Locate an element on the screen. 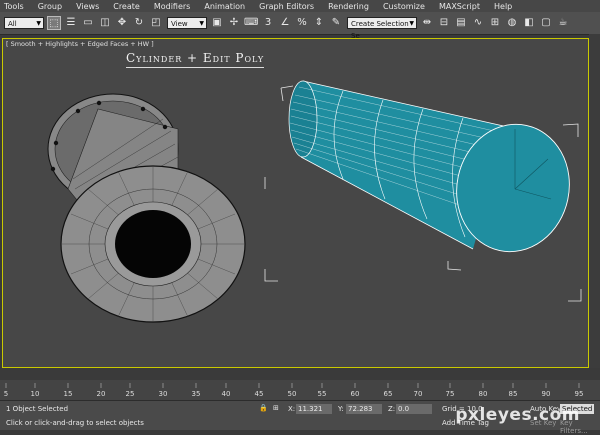  selection-filter-dropdown: All ▼ is located at coordinates (24, 23).